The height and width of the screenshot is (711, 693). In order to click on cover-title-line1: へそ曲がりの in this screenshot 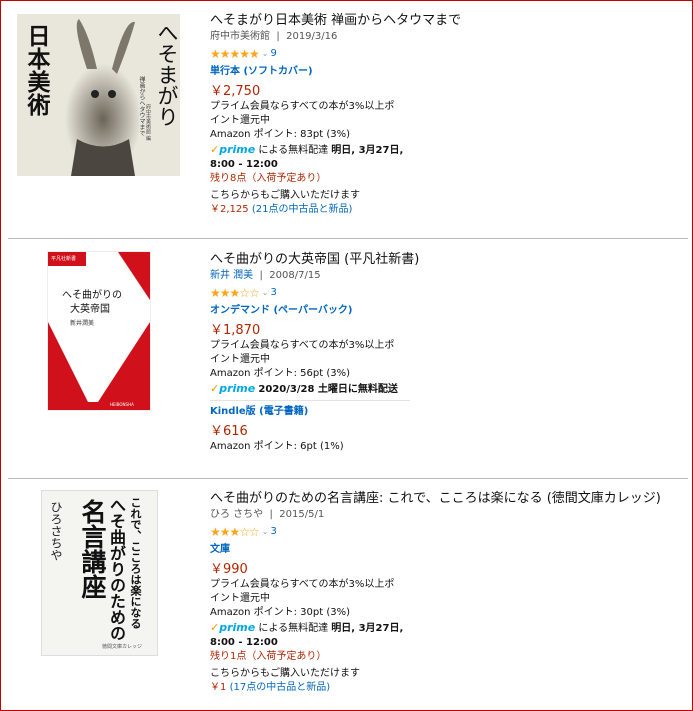, I will do `click(92, 295)`.